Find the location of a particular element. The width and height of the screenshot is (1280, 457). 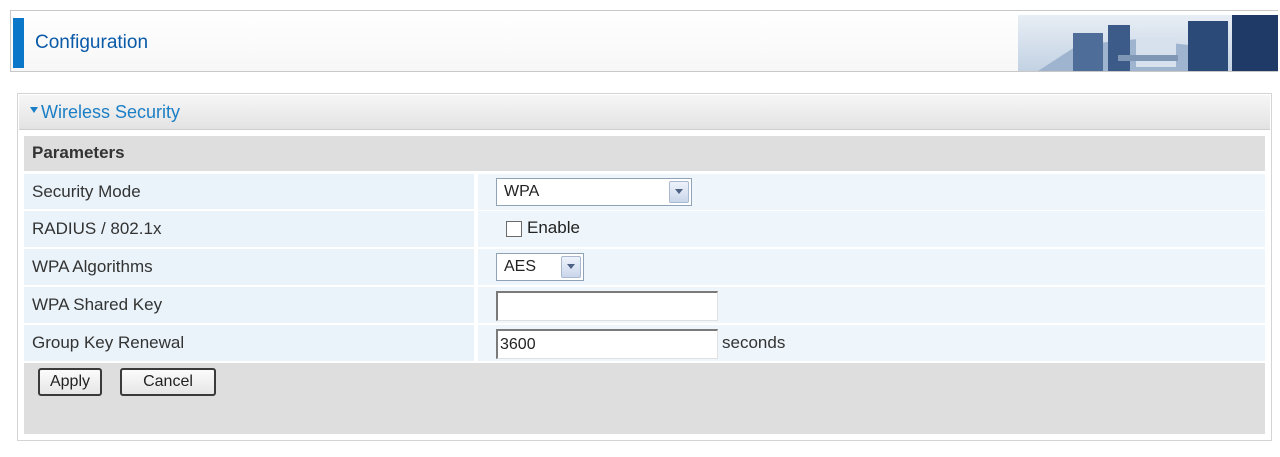

security-mode-row: Security Mode WPA is located at coordinates (644, 191).